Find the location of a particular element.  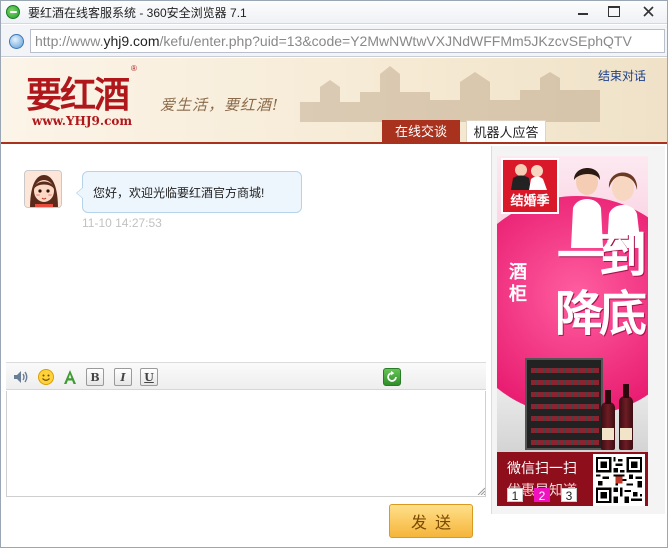

ad-headline-bottom: 降底 is located at coordinates (601, 314).